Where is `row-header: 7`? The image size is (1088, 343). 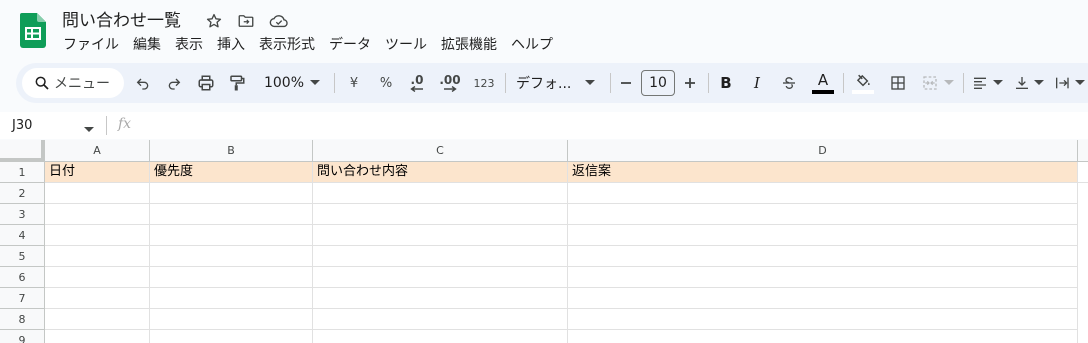 row-header: 7 is located at coordinates (22, 298).